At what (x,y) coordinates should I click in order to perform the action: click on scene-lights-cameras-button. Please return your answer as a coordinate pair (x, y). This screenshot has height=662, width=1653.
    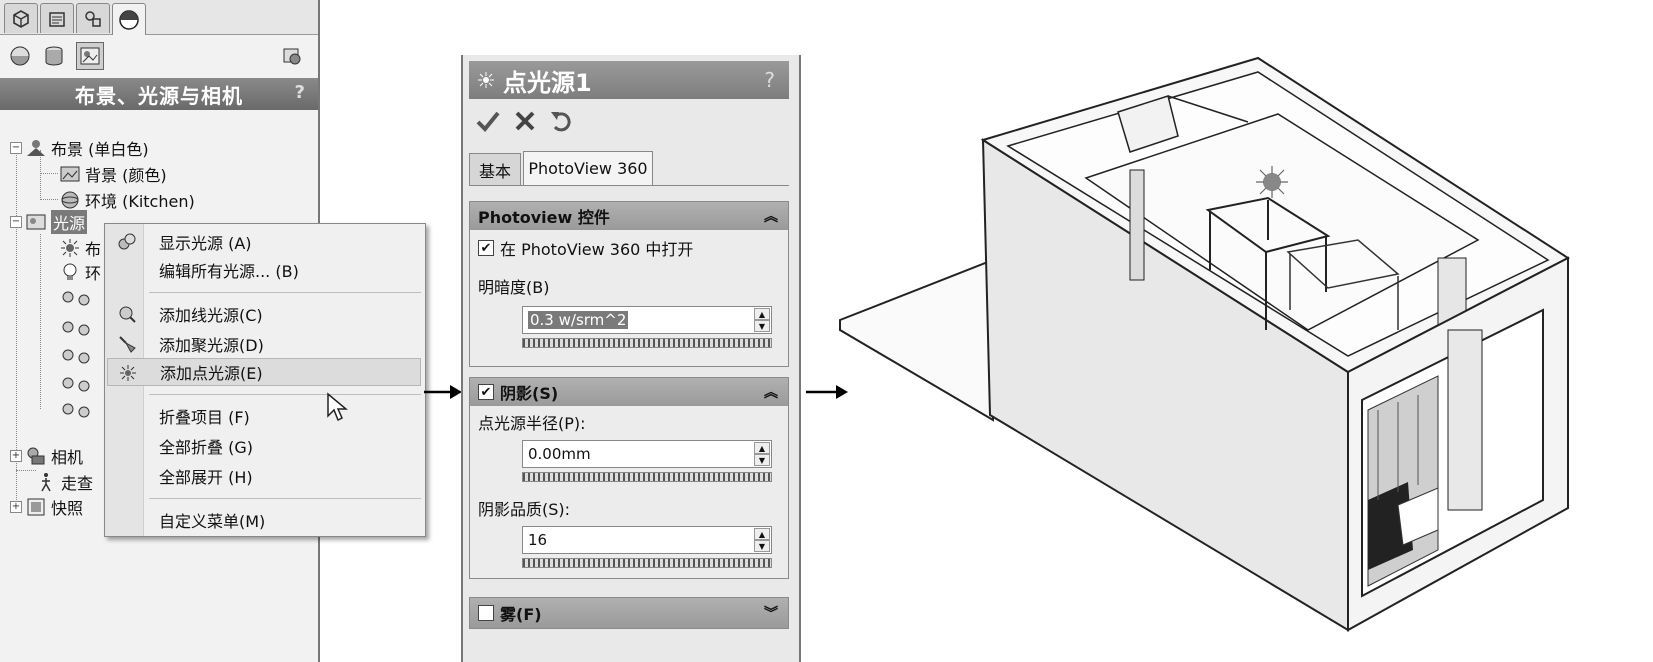
    Looking at the image, I should click on (90, 56).